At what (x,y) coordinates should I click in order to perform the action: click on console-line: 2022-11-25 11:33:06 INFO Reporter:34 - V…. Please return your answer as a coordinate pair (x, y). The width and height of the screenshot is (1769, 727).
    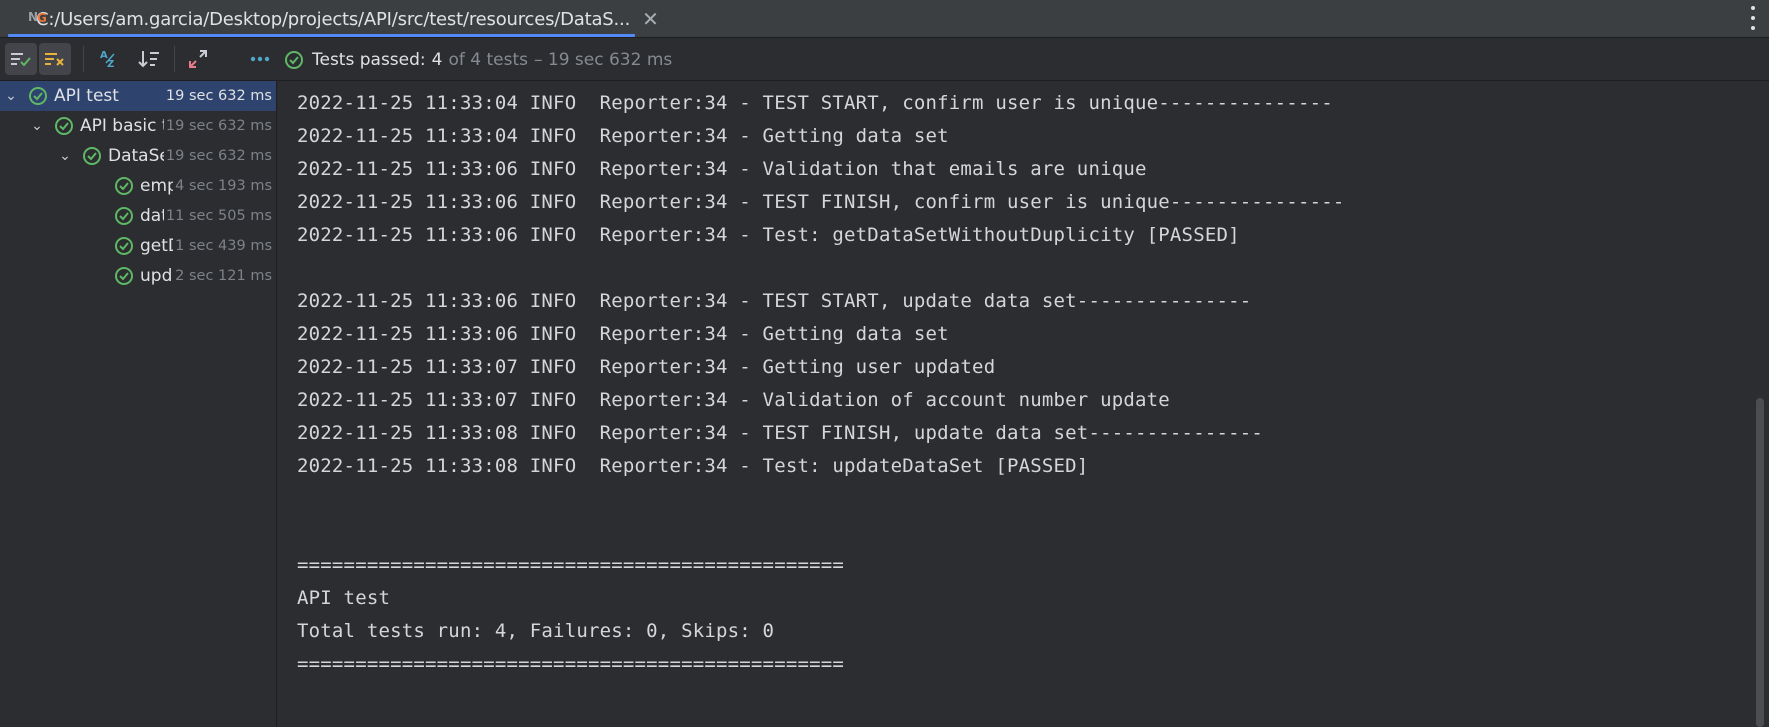
    Looking at the image, I should click on (722, 169).